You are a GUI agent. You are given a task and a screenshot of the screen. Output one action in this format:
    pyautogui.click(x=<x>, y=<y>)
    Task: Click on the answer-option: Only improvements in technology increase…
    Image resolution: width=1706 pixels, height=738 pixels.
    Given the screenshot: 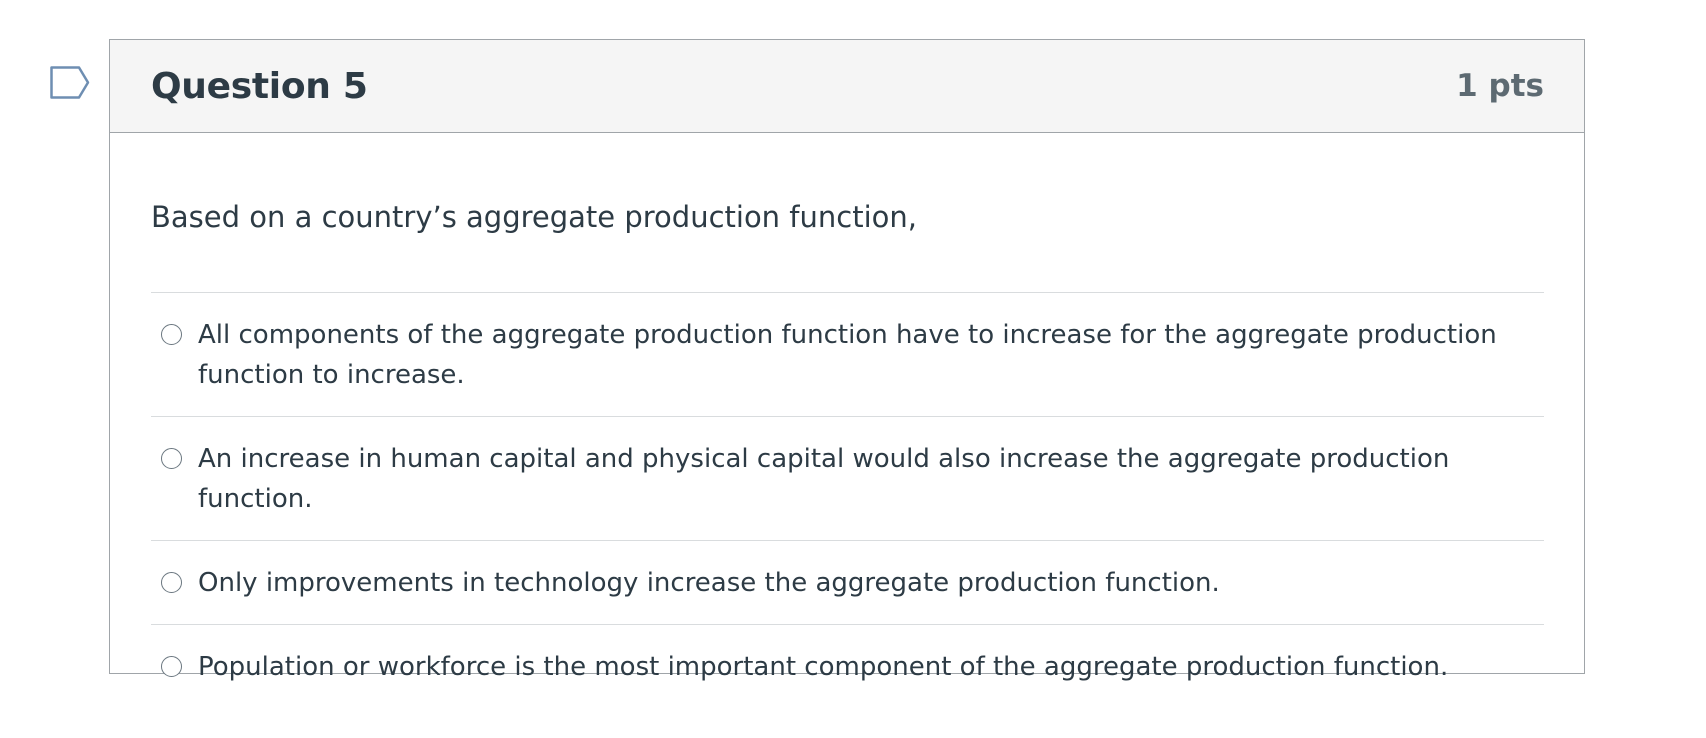 What is the action you would take?
    pyautogui.click(x=847, y=583)
    